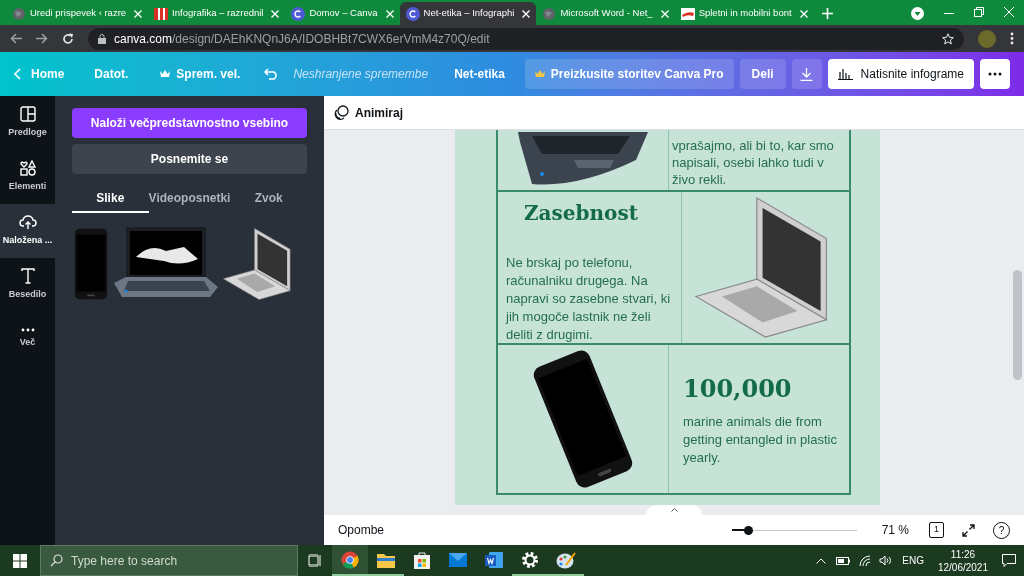 The height and width of the screenshot is (576, 1024). Describe the element at coordinates (272, 74) in the screenshot. I see `undo-icon` at that location.